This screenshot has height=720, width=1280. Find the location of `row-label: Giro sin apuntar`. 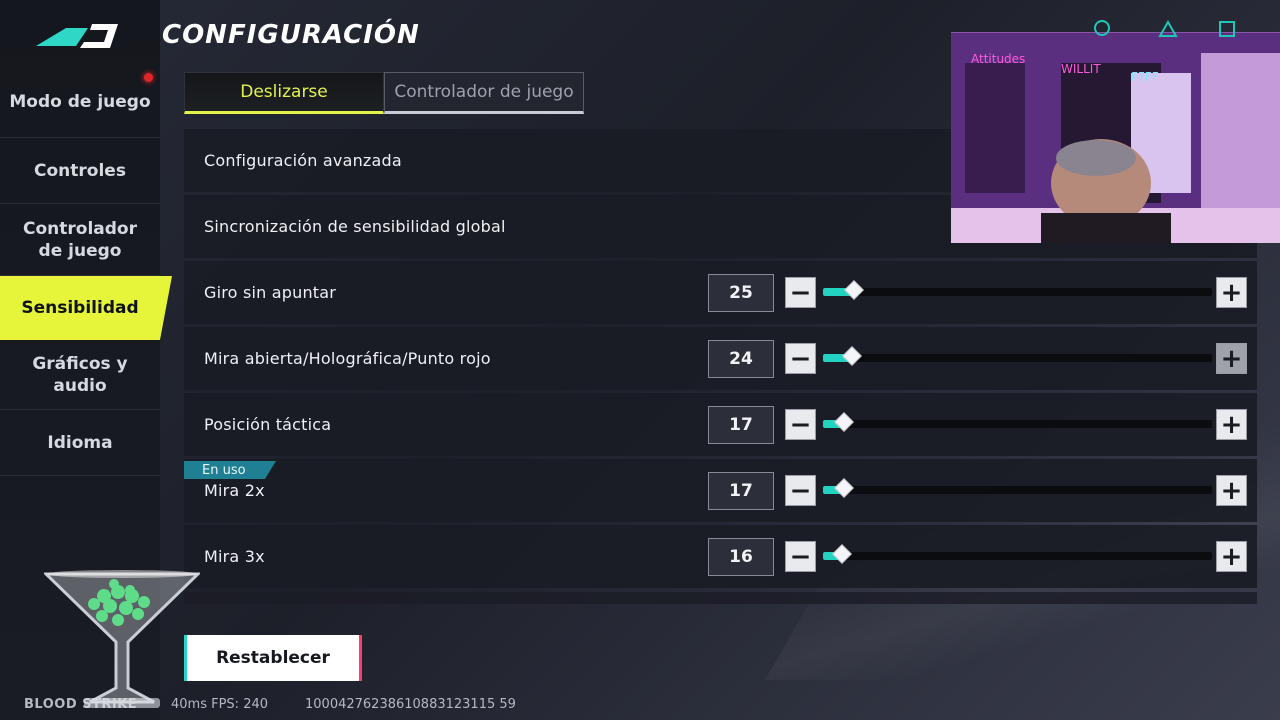

row-label: Giro sin apuntar is located at coordinates (270, 292).